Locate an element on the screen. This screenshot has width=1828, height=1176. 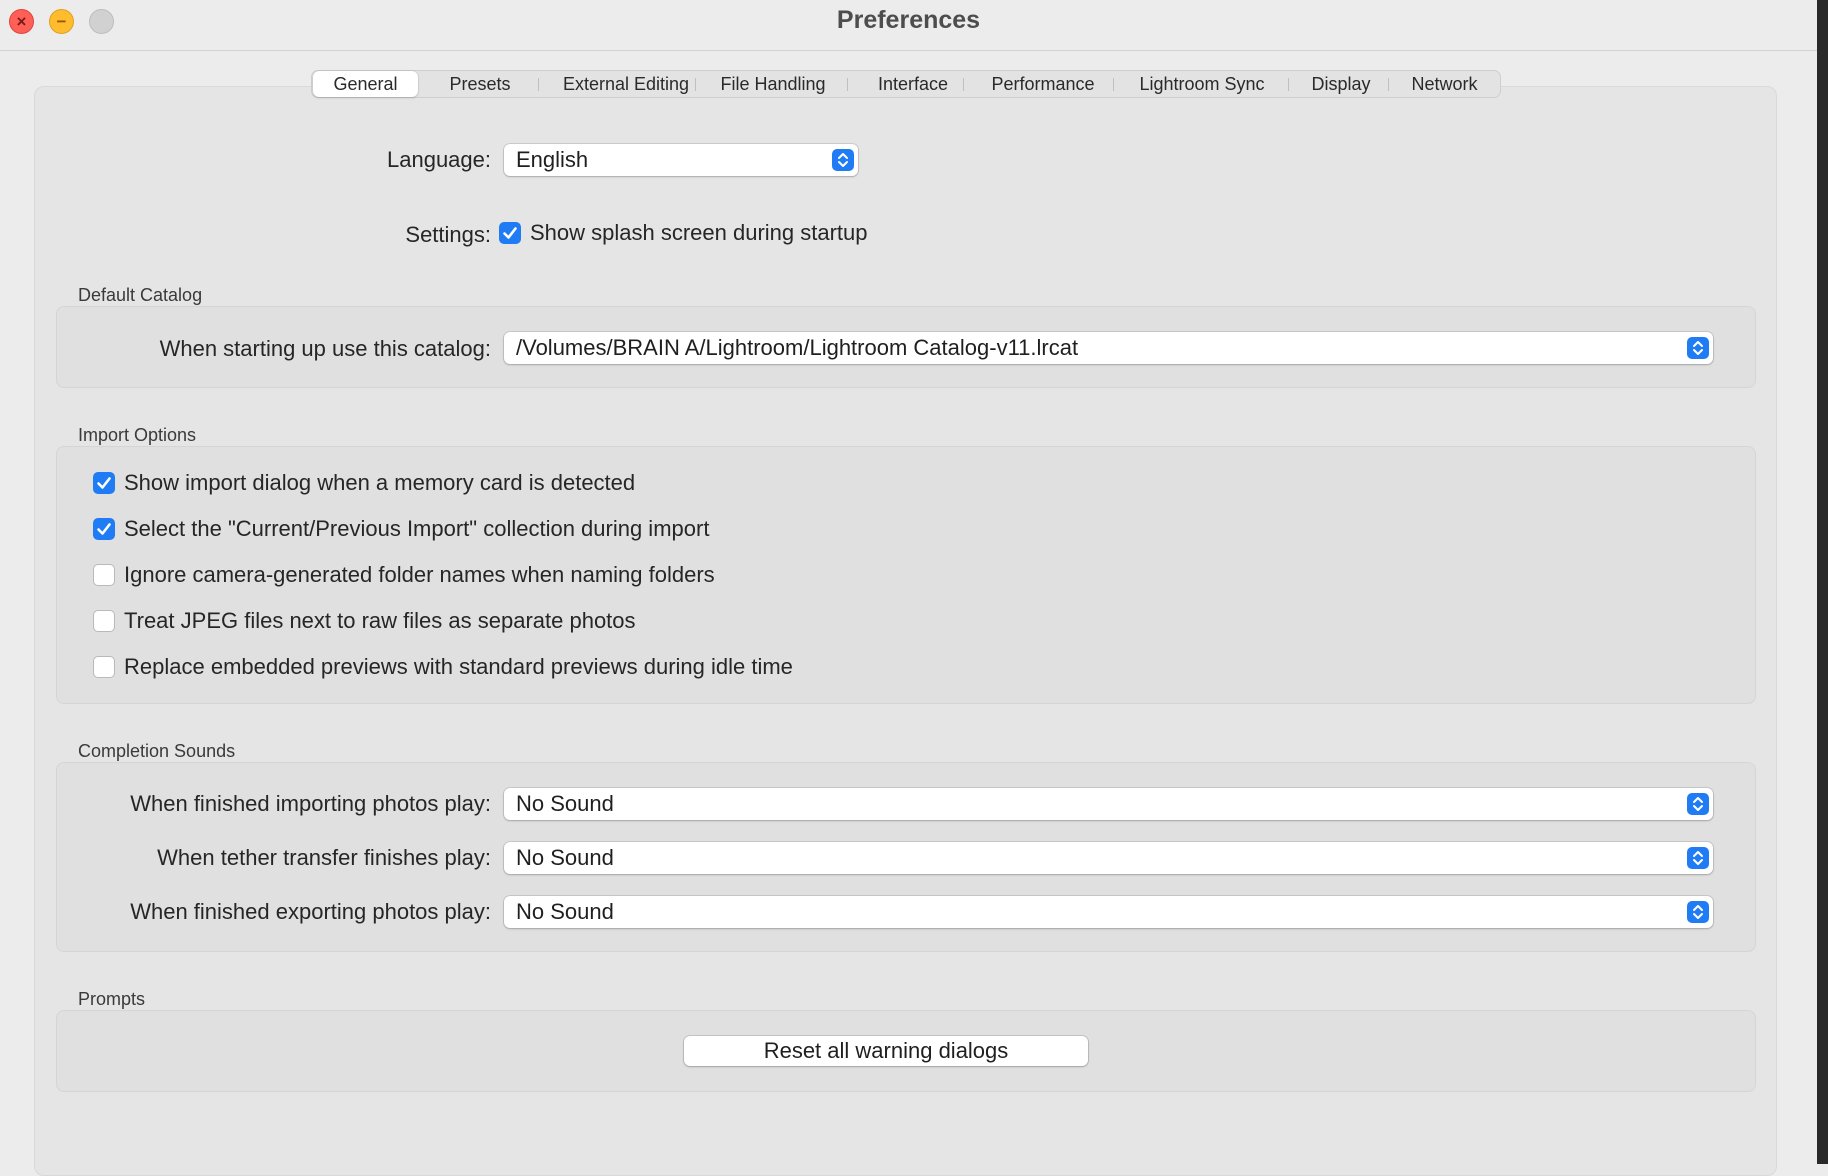
tab-external-editing: External Editing is located at coordinates (626, 84).